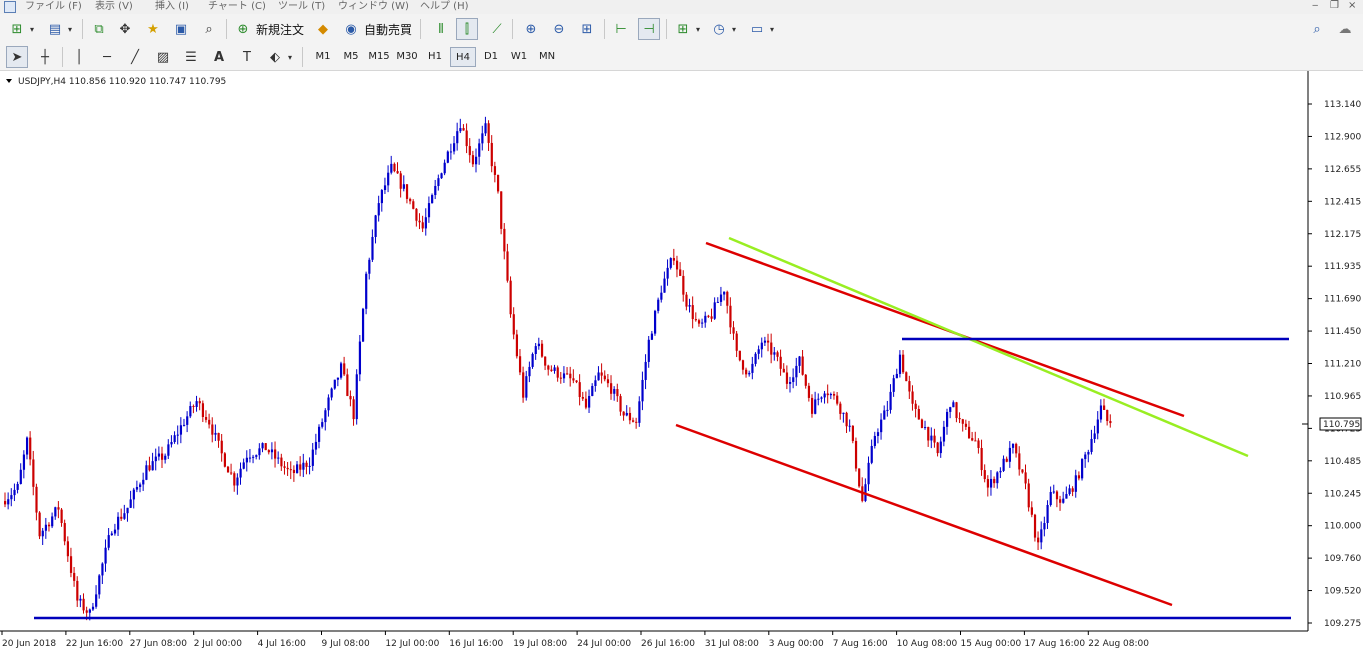 The image size is (1363, 655). I want to click on timeframe-h1-button: H1, so click(435, 57).